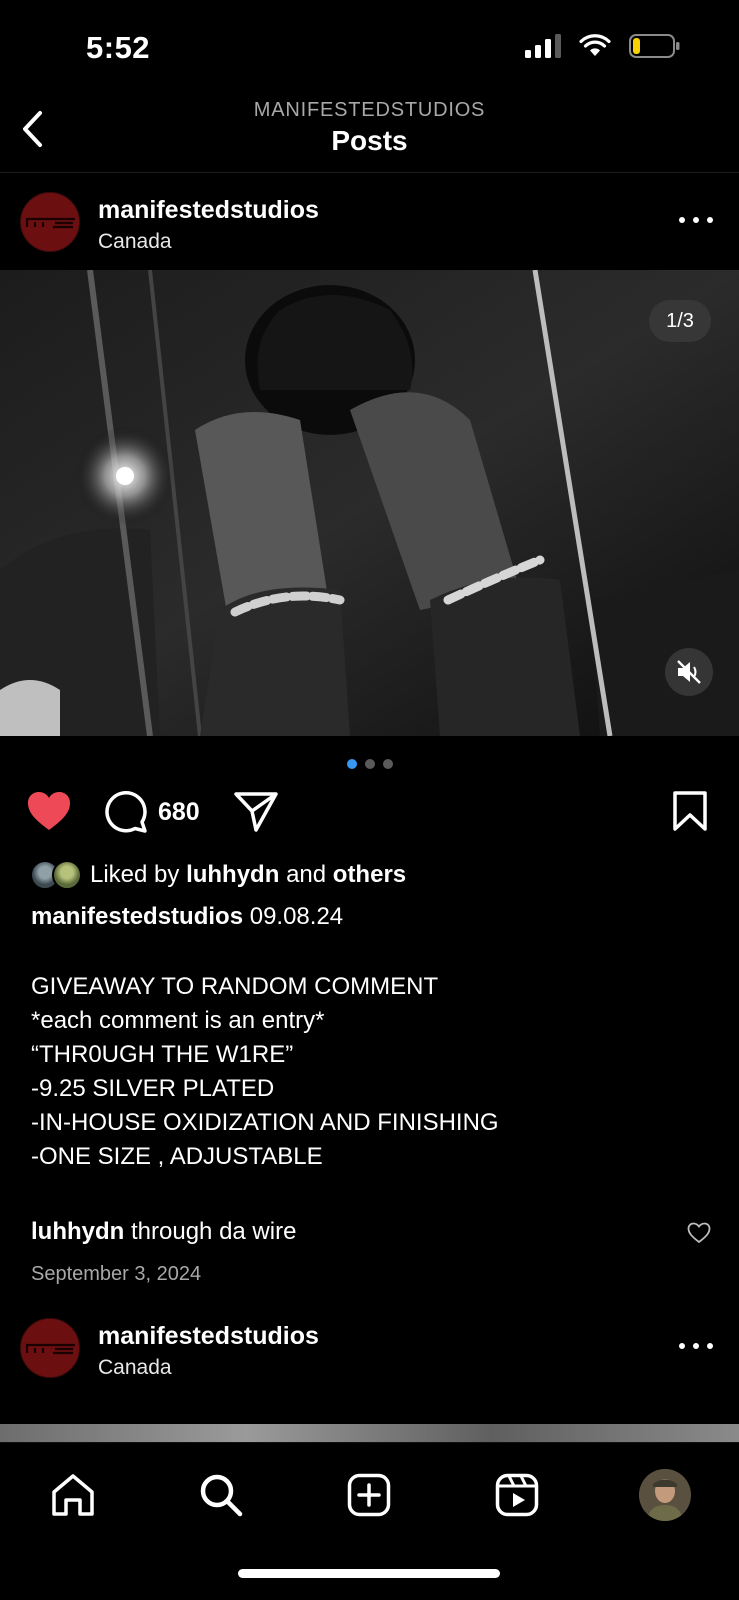 The height and width of the screenshot is (1600, 739). I want to click on reels-icon, so click(517, 1495).